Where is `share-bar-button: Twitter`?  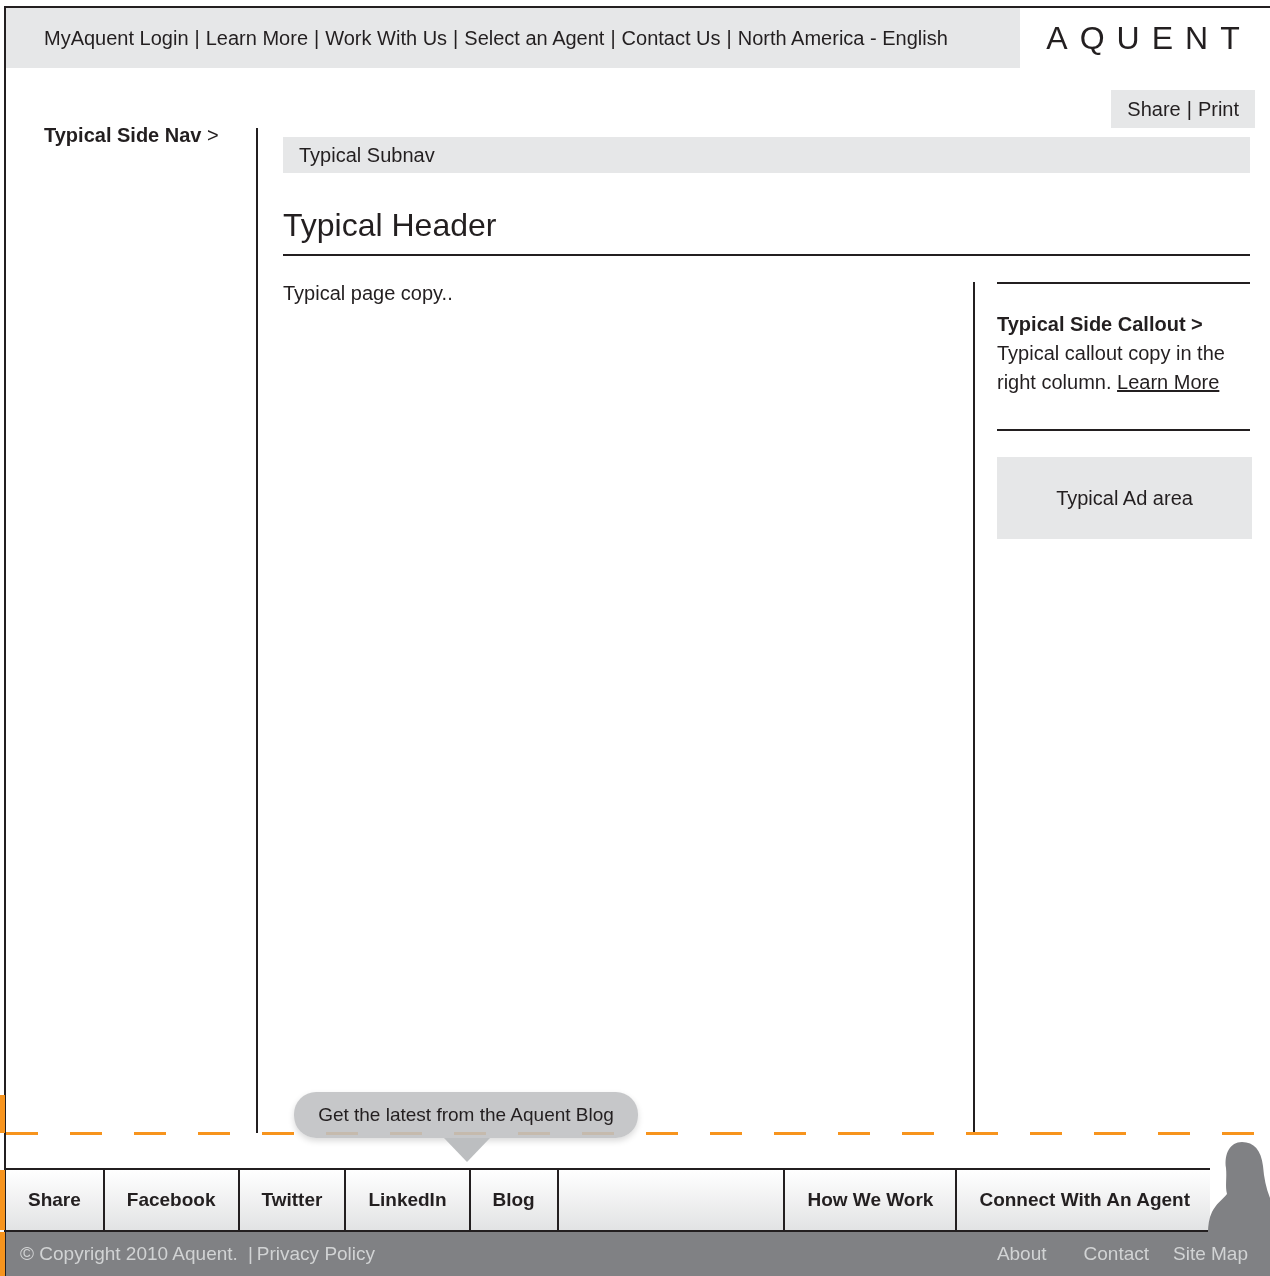
share-bar-button: Twitter is located at coordinates (293, 1200).